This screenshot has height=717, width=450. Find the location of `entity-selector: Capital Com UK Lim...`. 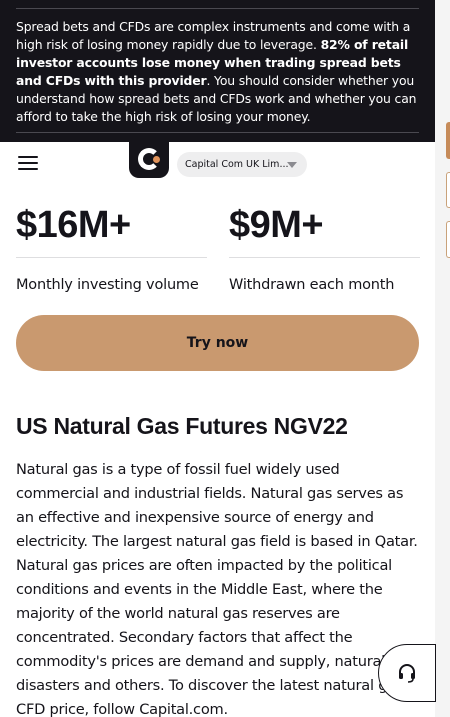

entity-selector: Capital Com UK Lim... is located at coordinates (242, 164).